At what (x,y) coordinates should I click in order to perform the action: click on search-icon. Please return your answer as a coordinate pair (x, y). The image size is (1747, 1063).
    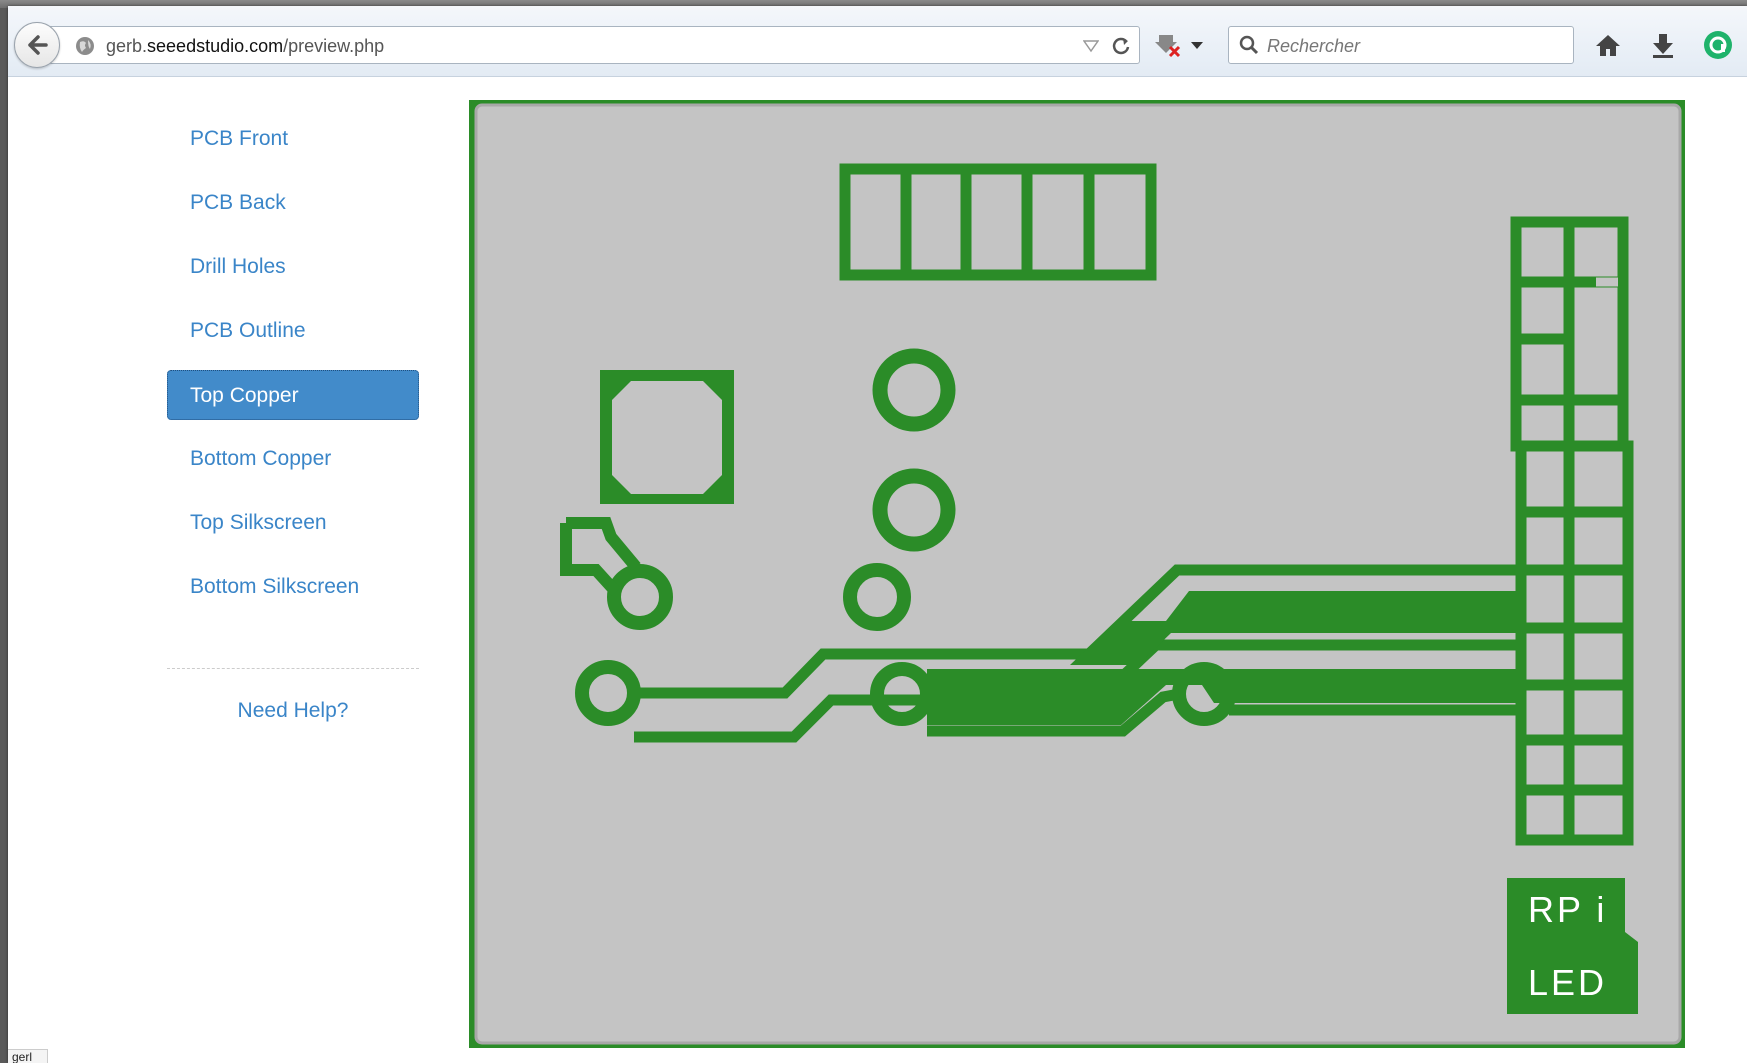
    Looking at the image, I should click on (1249, 45).